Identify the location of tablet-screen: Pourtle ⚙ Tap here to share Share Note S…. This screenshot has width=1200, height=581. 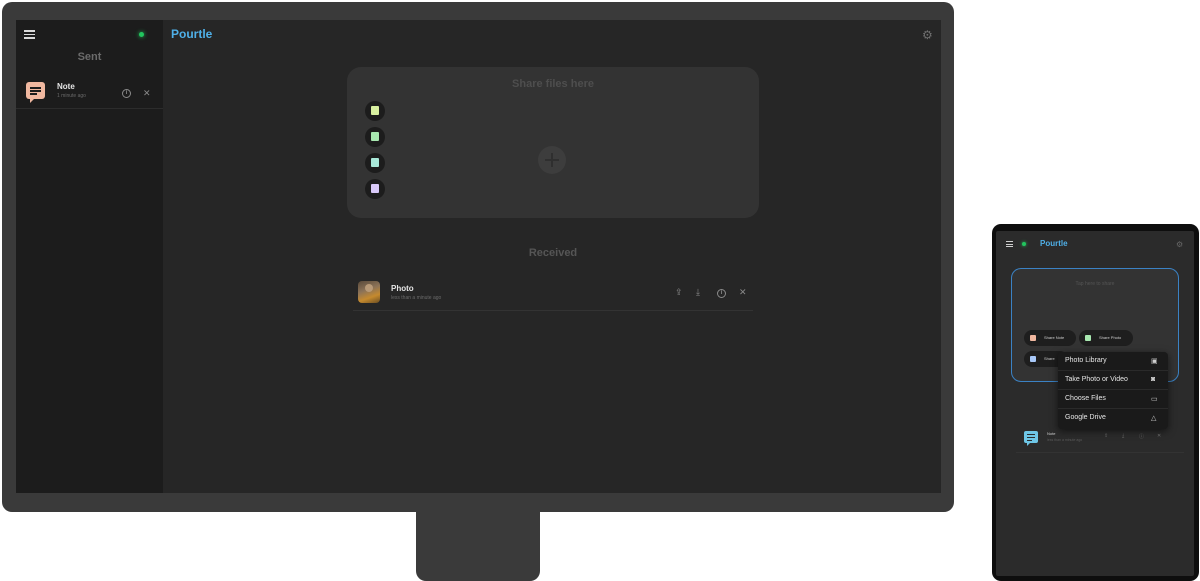
(1095, 403).